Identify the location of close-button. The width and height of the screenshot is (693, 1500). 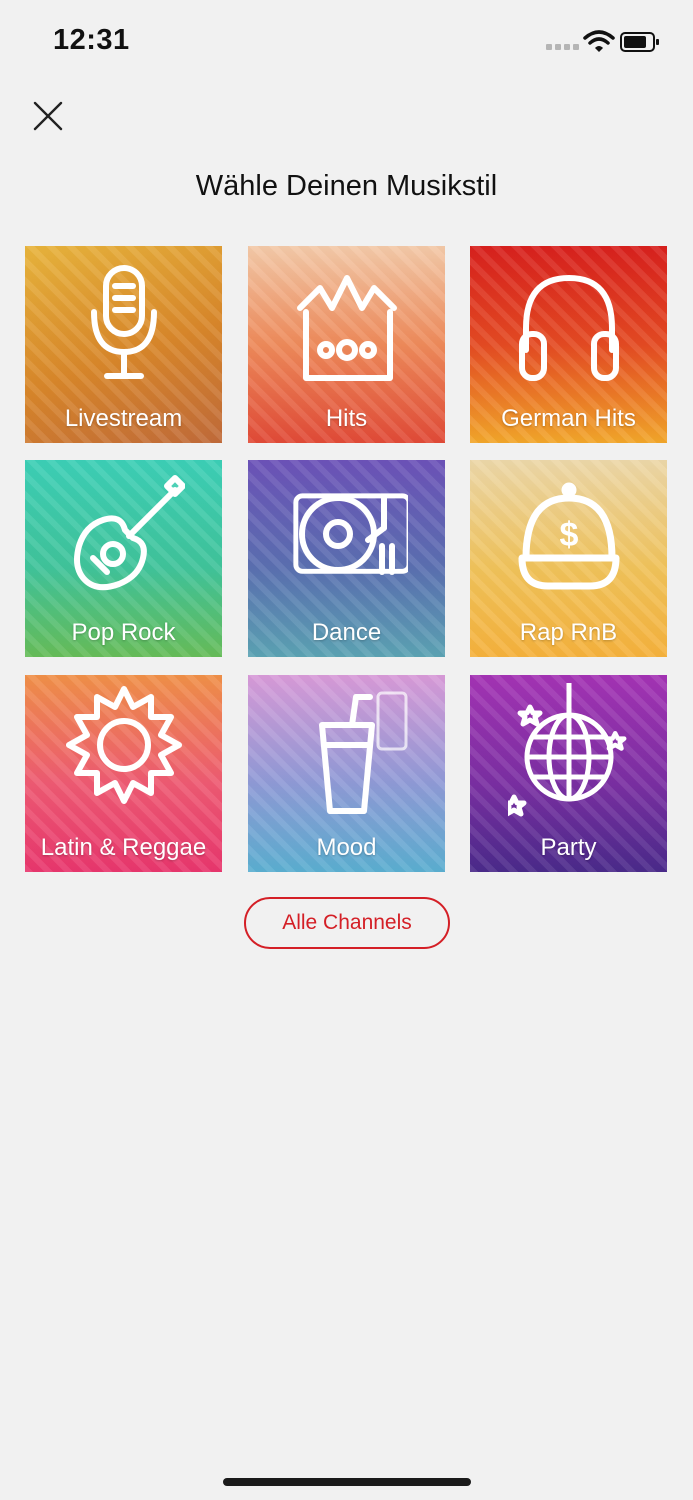
(48, 116).